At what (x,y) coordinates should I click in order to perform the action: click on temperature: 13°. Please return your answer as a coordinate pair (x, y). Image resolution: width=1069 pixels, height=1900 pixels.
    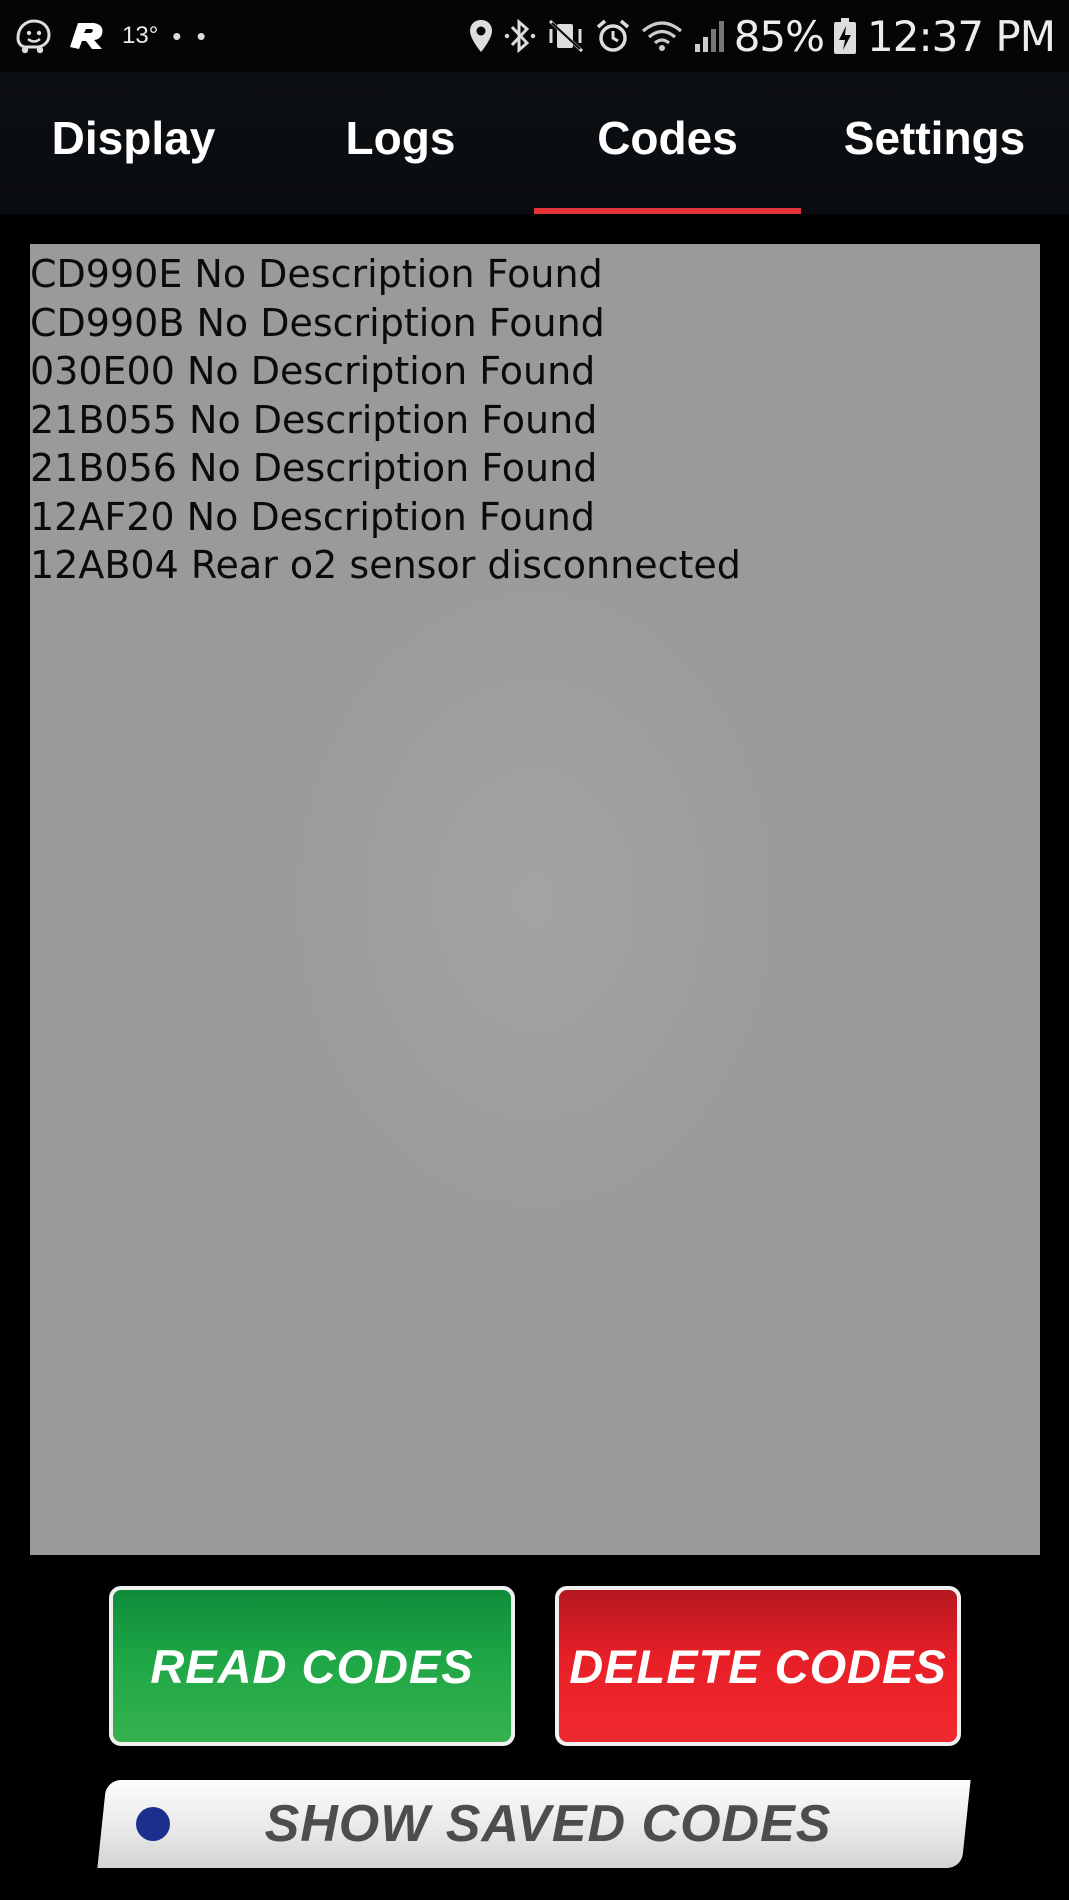
    Looking at the image, I should click on (140, 35).